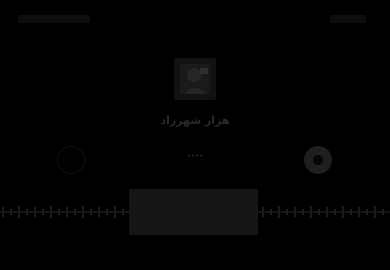 This screenshot has height=270, width=390. What do you see at coordinates (195, 143) in the screenshot?
I see `call-subtitle` at bounding box center [195, 143].